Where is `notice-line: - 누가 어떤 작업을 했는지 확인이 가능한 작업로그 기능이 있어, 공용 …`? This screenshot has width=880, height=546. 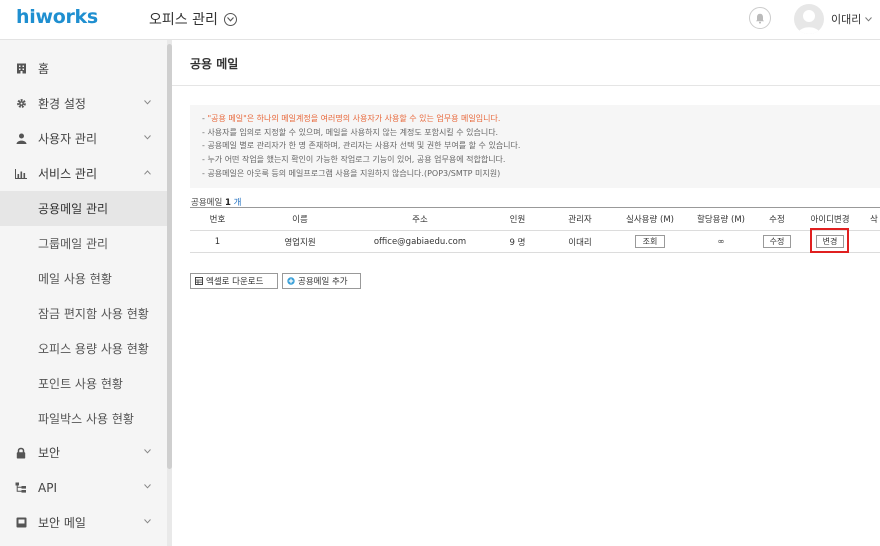 notice-line: - 누가 어떤 작업을 했는지 확인이 가능한 작업로그 기능이 있어, 공용 … is located at coordinates (354, 160).